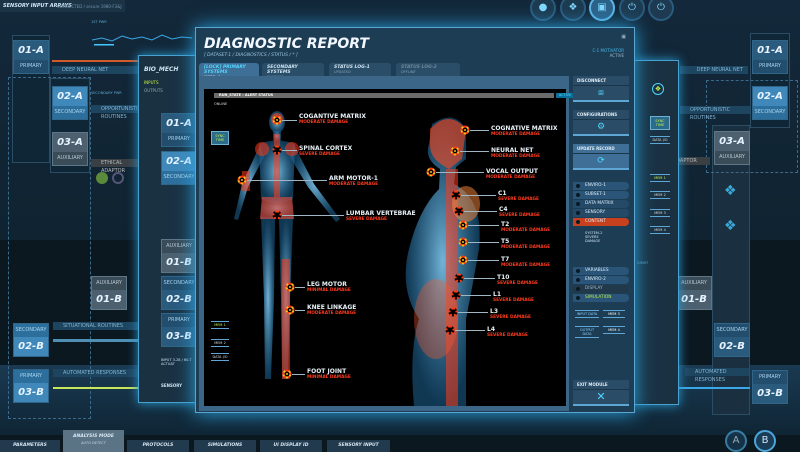 This screenshot has height=452, width=800. Describe the element at coordinates (601, 123) in the screenshot. I see `configurations-button: CONFIGURATIONS ⚙` at that location.